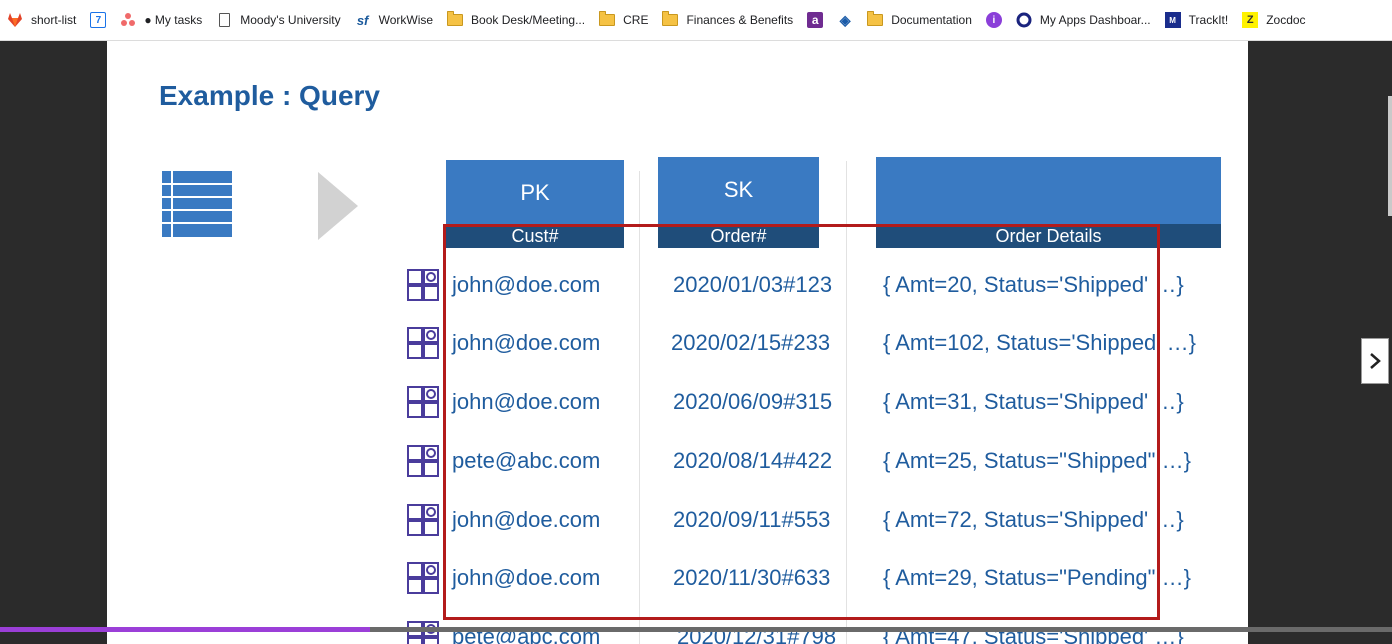 This screenshot has width=1392, height=644. I want to click on bookmark-a-app: a, so click(815, 20).